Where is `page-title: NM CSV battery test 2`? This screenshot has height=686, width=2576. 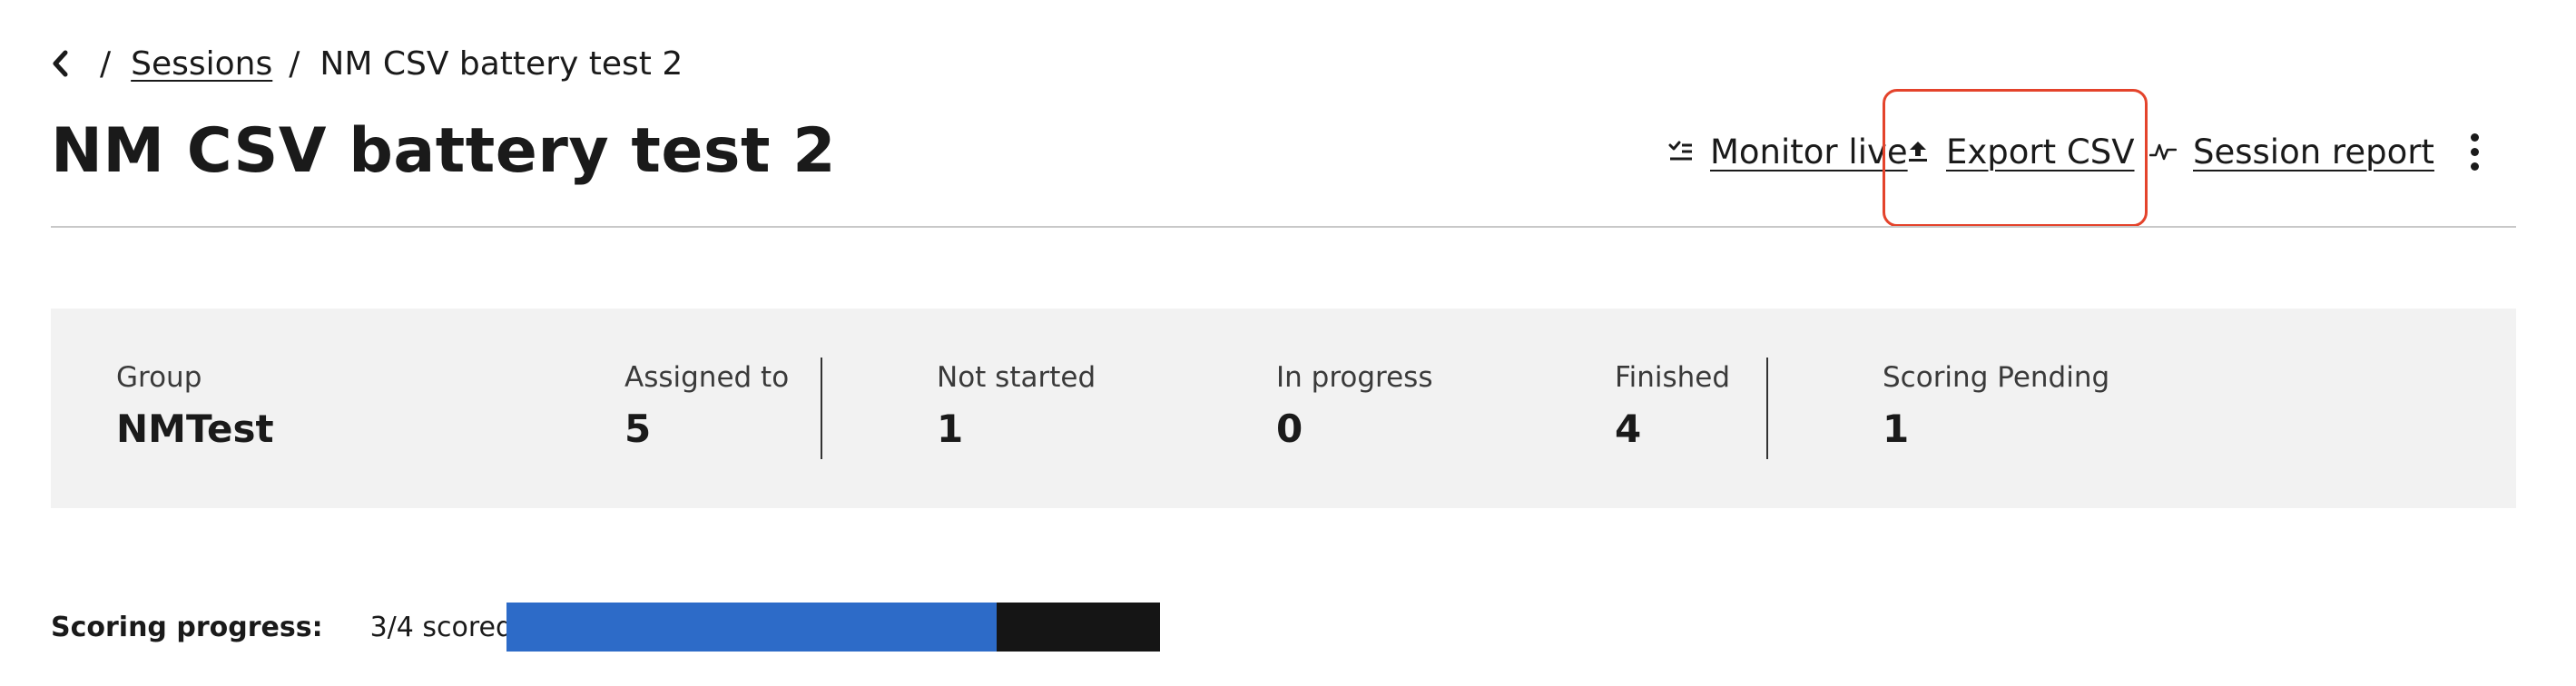 page-title: NM CSV battery test 2 is located at coordinates (444, 151).